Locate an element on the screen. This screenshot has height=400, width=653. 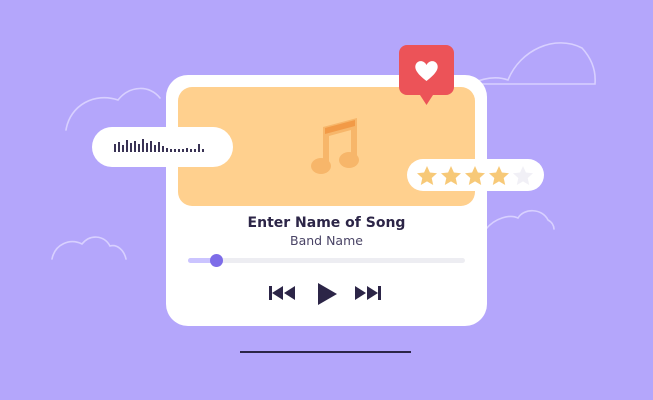
skip-forward-icon is located at coordinates (368, 293).